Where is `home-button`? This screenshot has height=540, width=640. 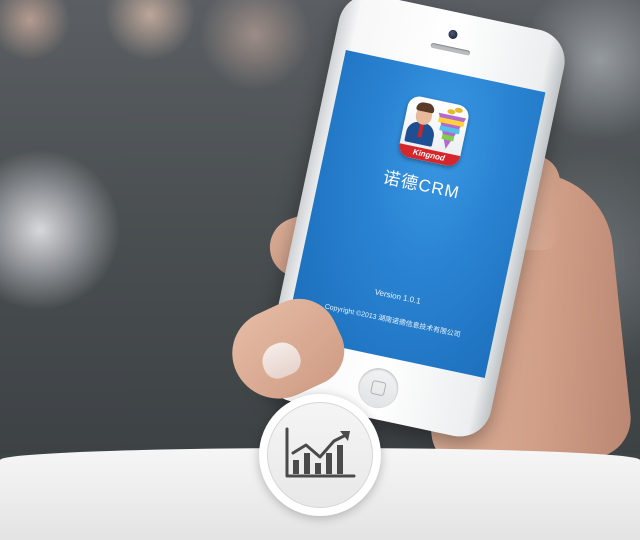 home-button is located at coordinates (378, 388).